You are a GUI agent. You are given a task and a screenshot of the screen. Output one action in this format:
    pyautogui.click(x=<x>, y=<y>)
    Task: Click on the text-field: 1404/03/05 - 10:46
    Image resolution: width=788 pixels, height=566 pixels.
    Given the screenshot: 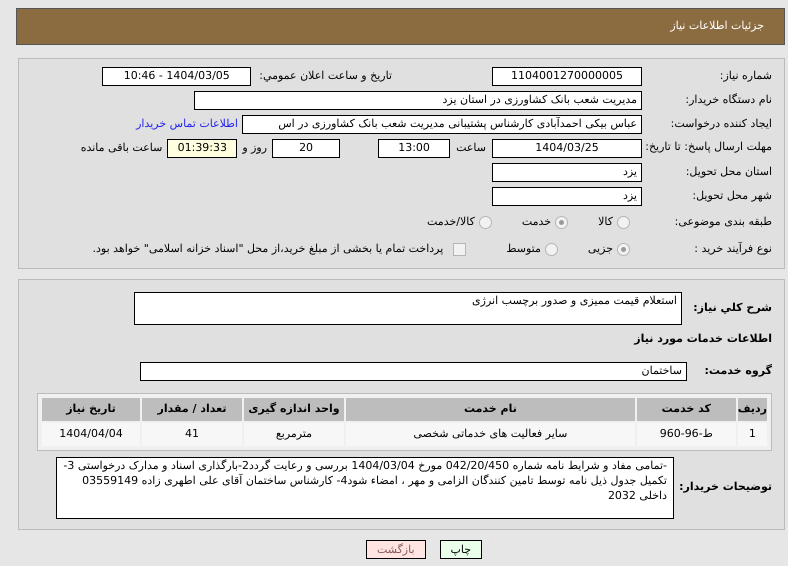 What is the action you would take?
    pyautogui.click(x=177, y=76)
    